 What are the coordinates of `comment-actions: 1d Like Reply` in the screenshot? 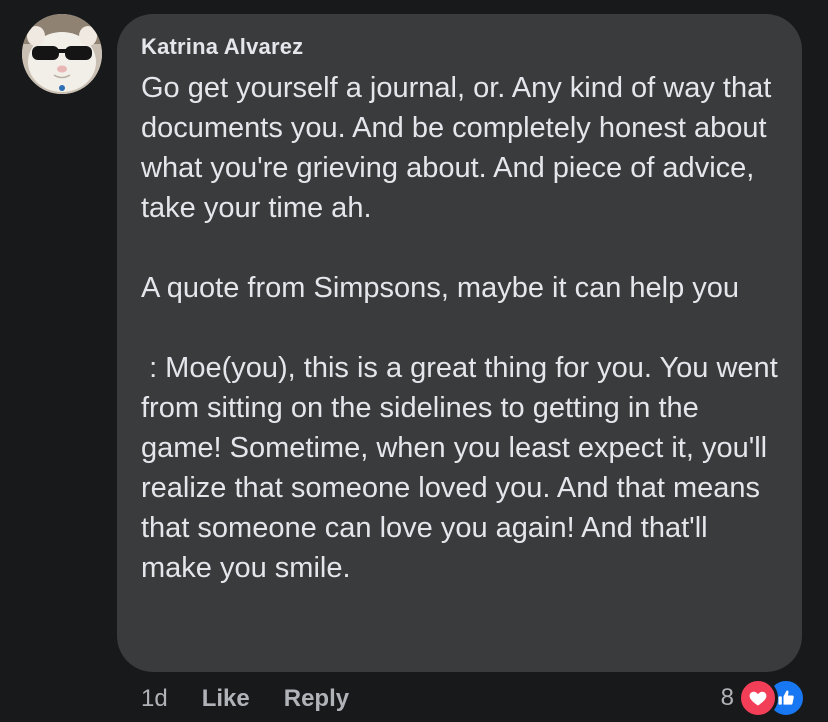 It's located at (262, 699).